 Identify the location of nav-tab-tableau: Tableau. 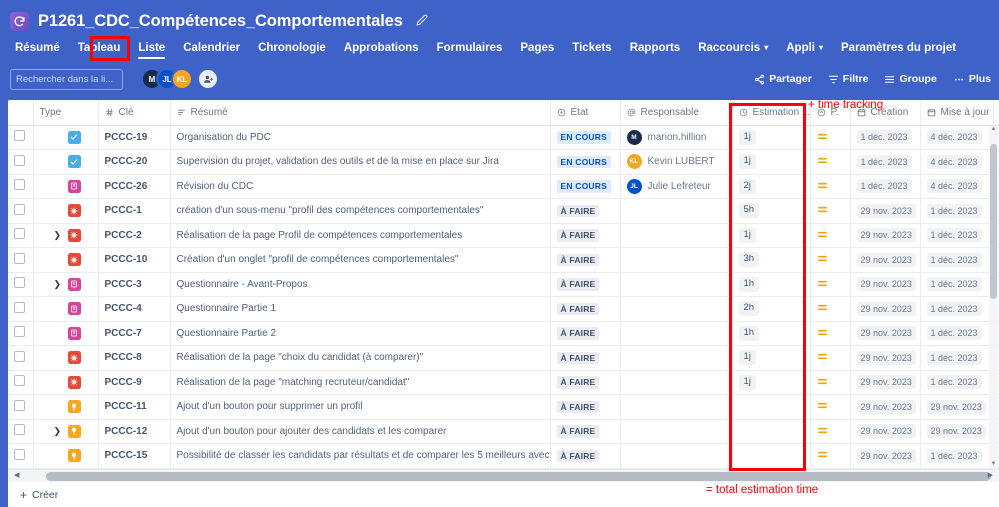
(99, 49).